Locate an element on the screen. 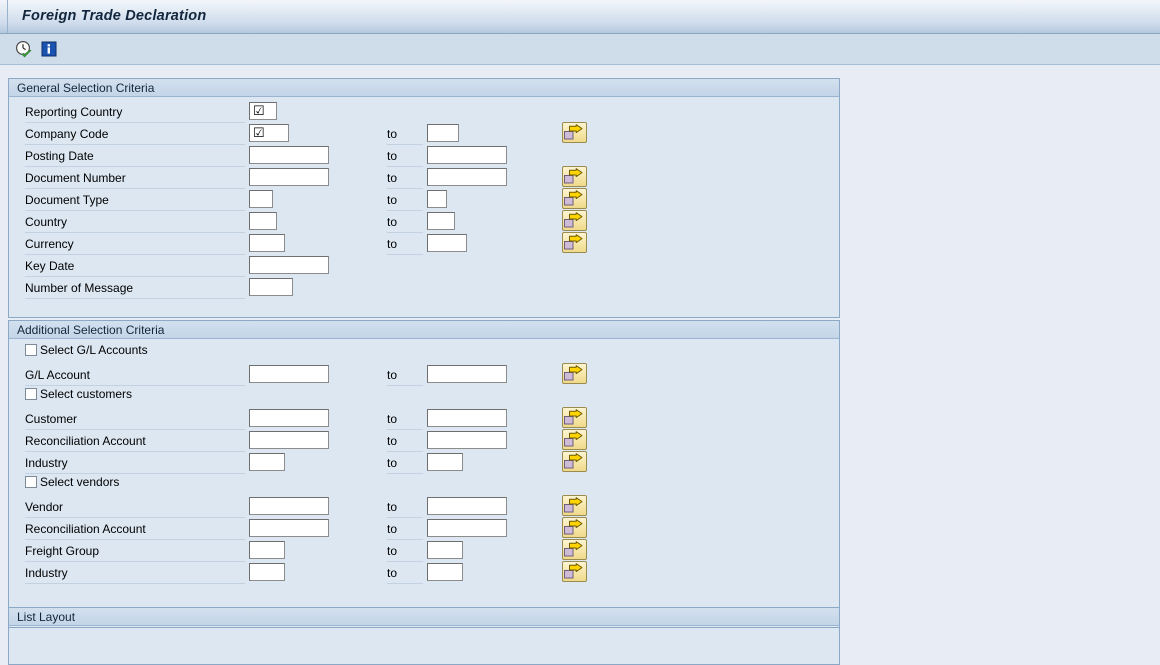 The height and width of the screenshot is (665, 1160). input-industry-a3-to is located at coordinates (445, 462).